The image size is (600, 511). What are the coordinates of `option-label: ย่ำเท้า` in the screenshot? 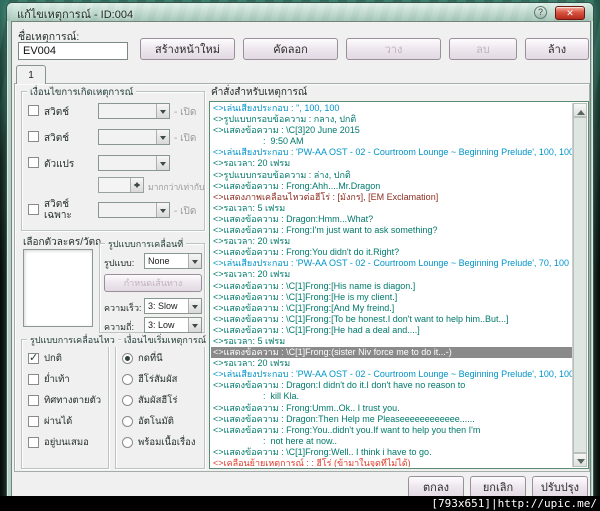 It's located at (57, 379).